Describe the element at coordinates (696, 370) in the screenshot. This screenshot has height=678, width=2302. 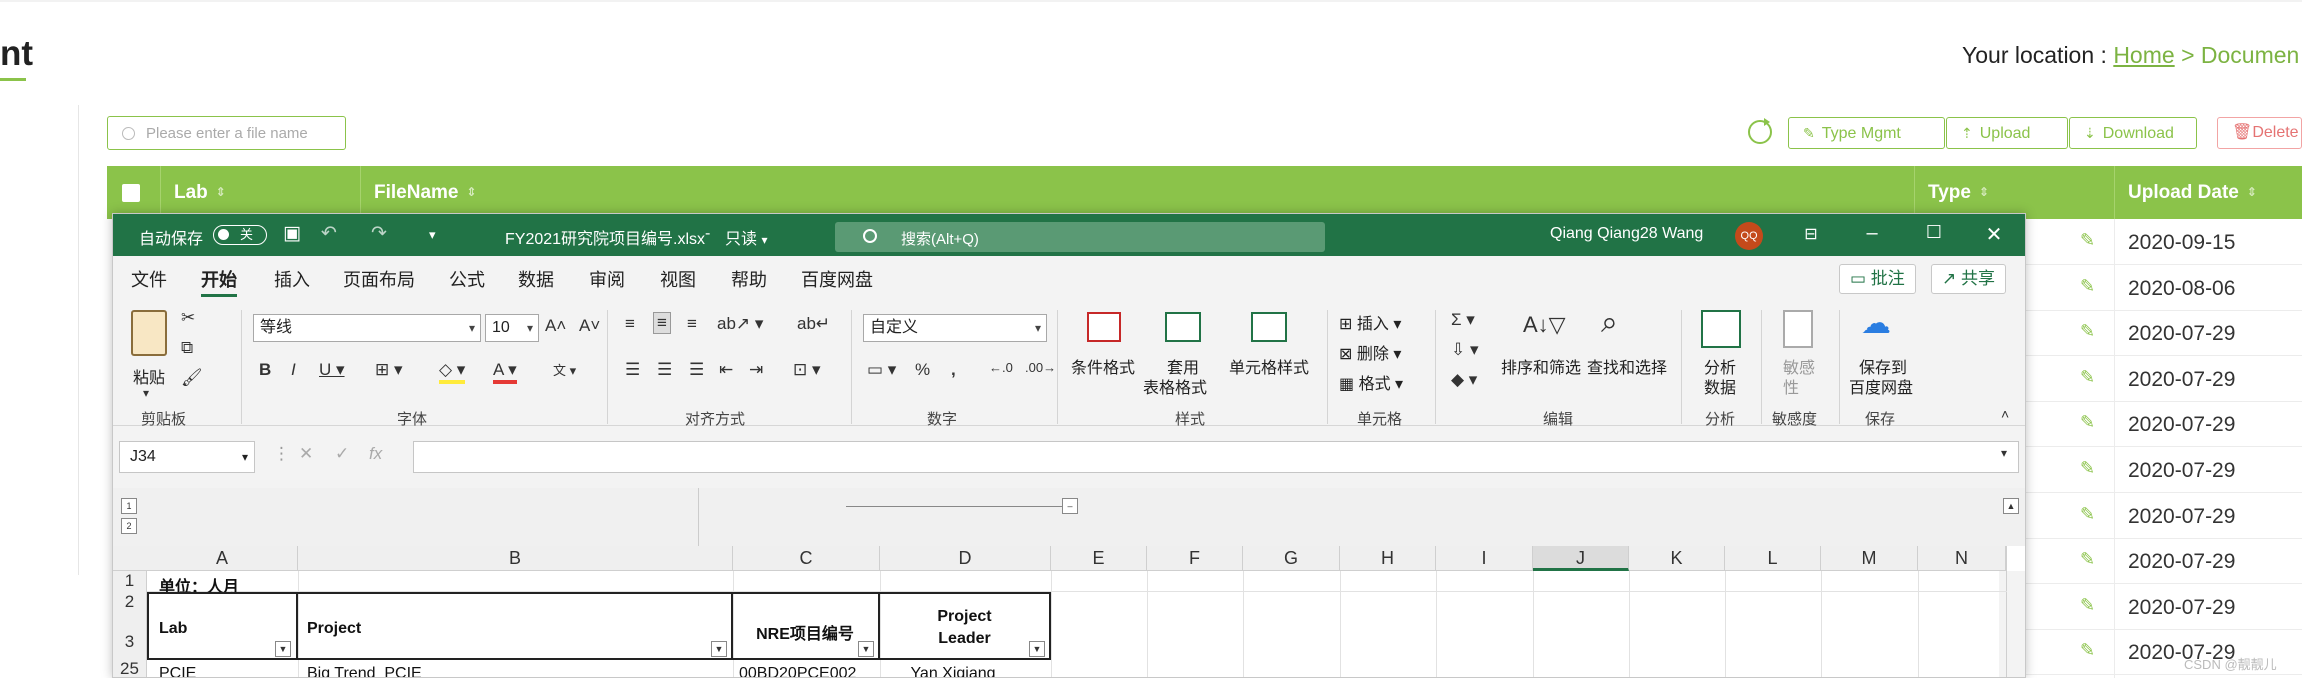
I see `align-right-icon: ☰` at that location.